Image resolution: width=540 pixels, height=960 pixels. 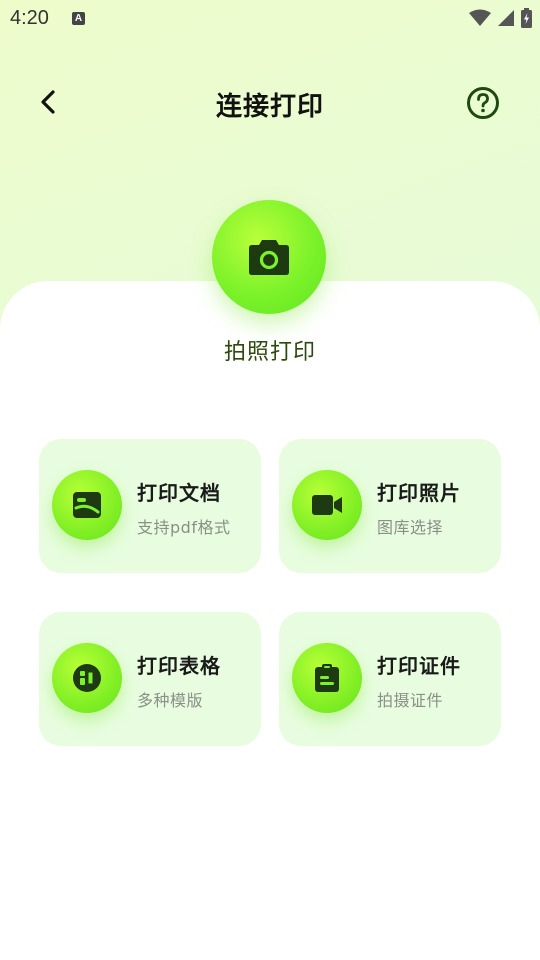 I want to click on print-photo-icon-wrap, so click(x=327, y=505).